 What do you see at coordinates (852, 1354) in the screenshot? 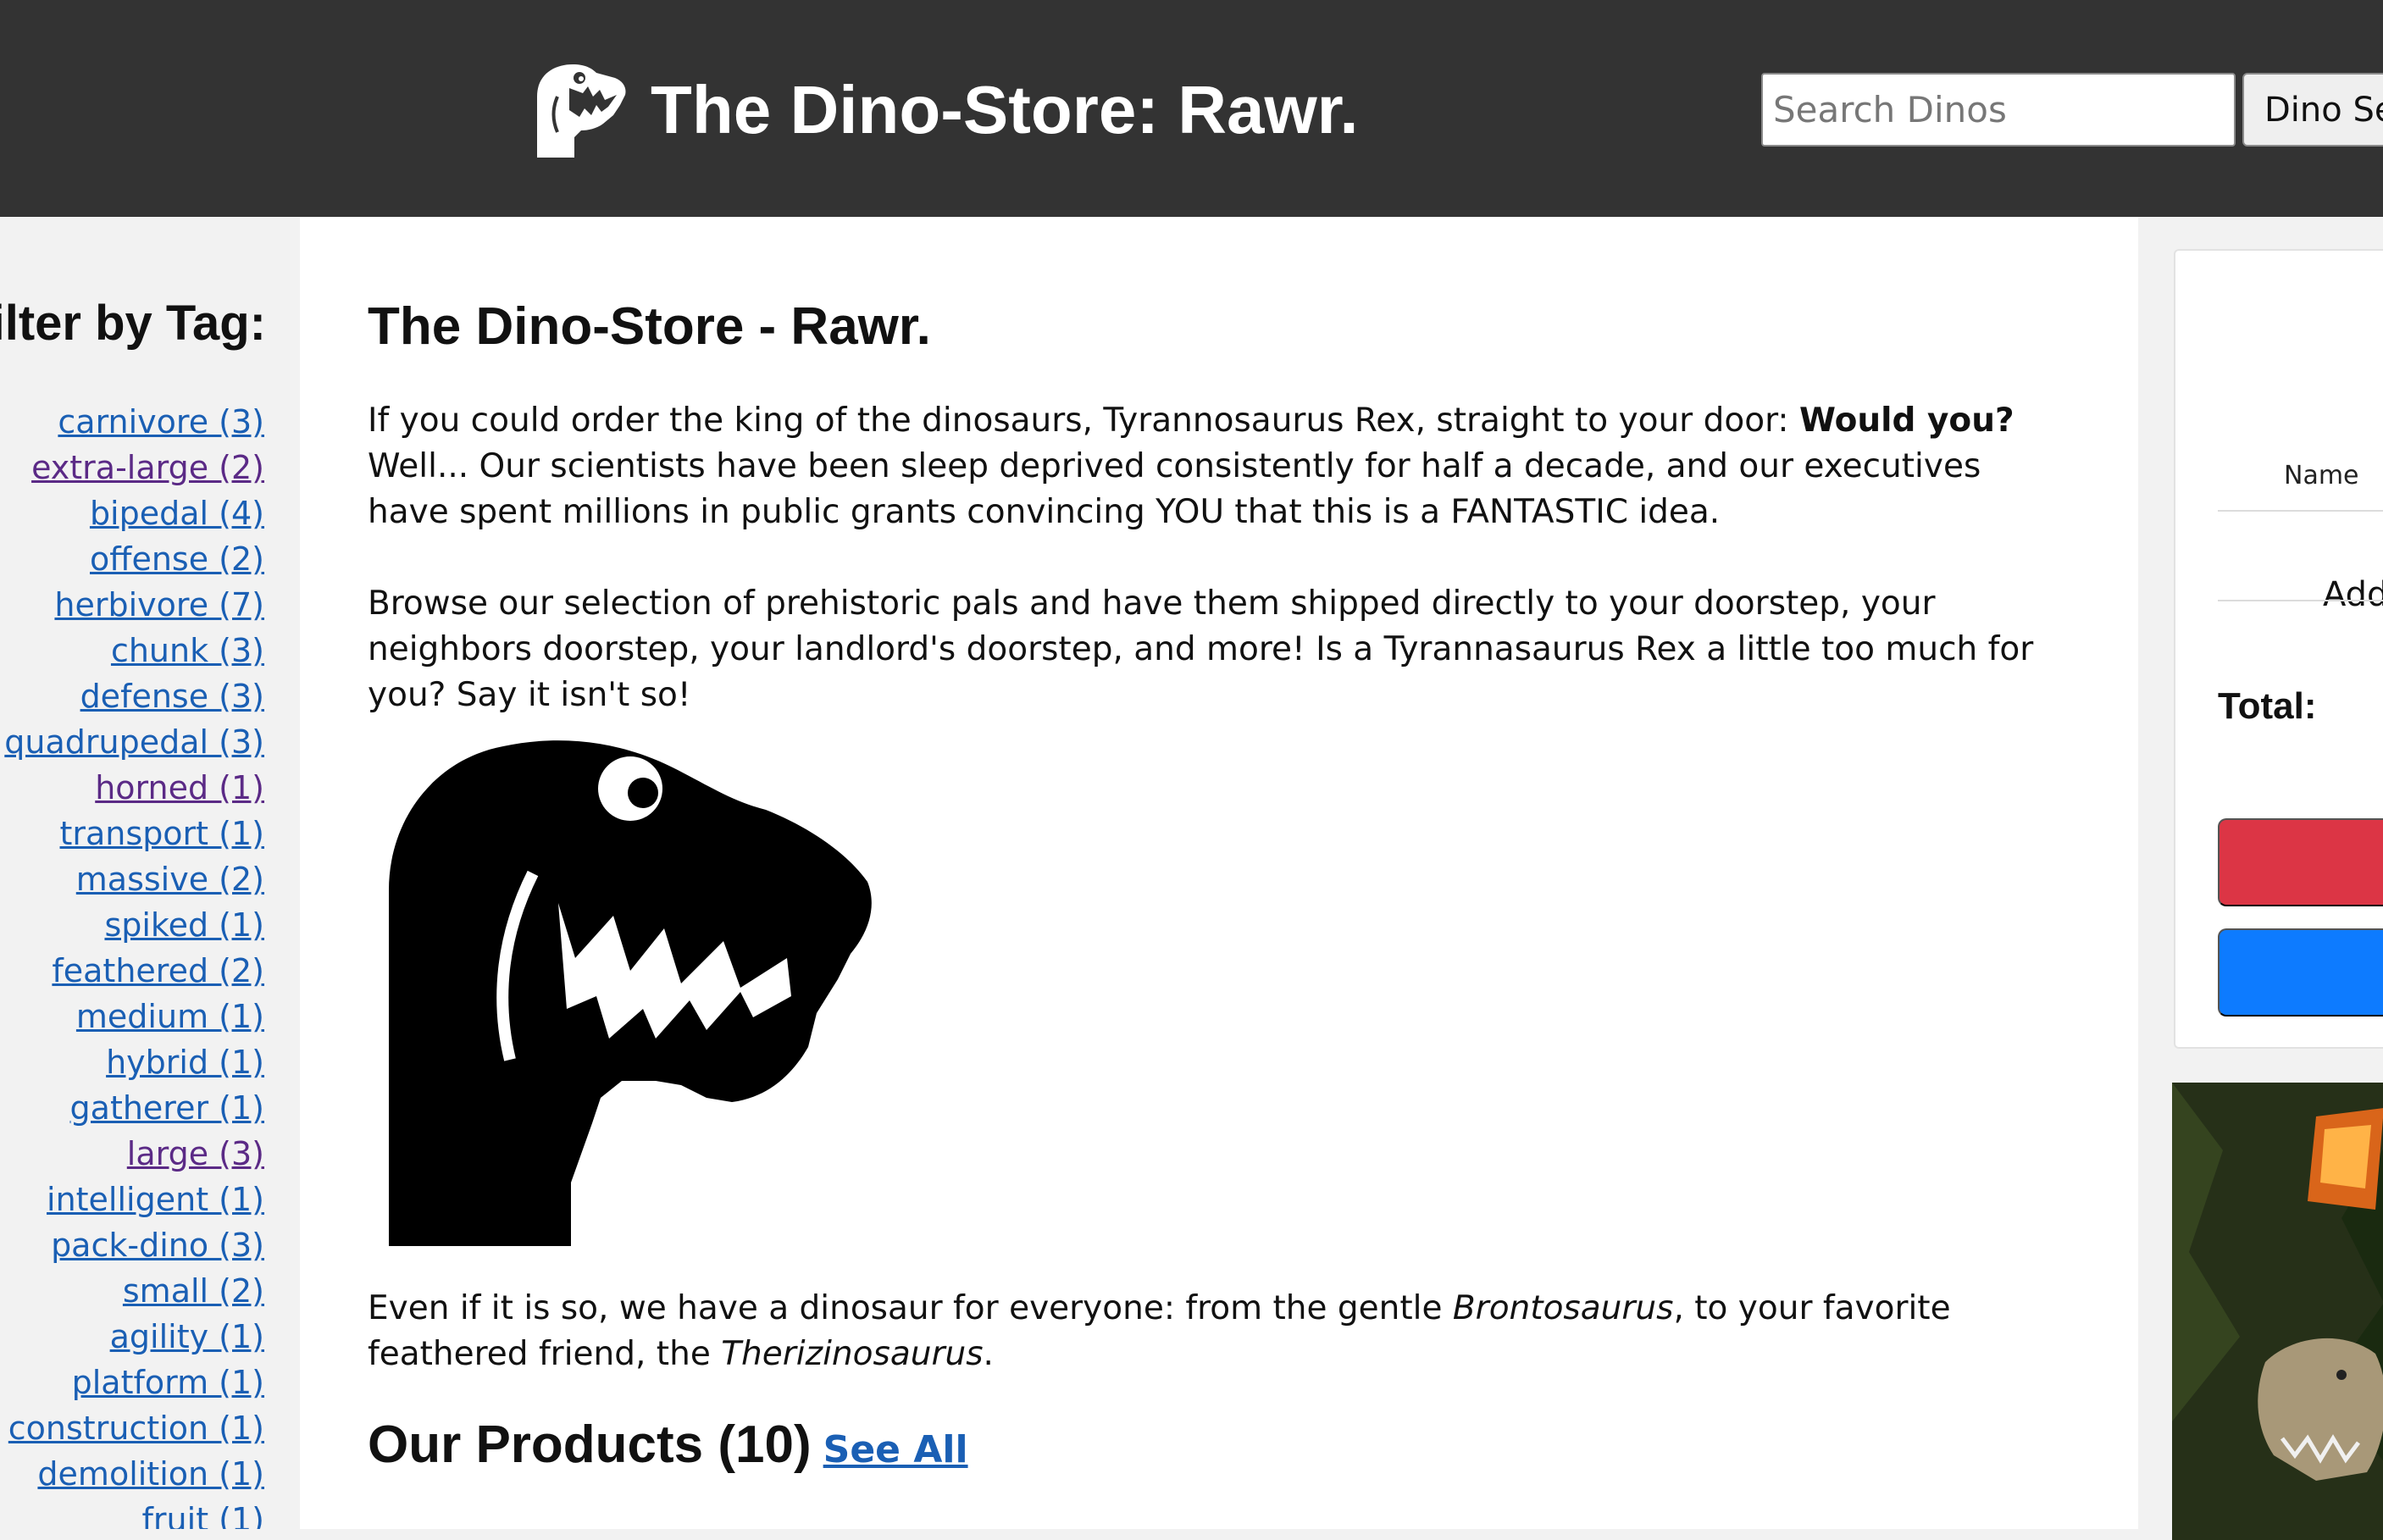
I see `therizinosaurus-name: Therizinosaurus` at bounding box center [852, 1354].